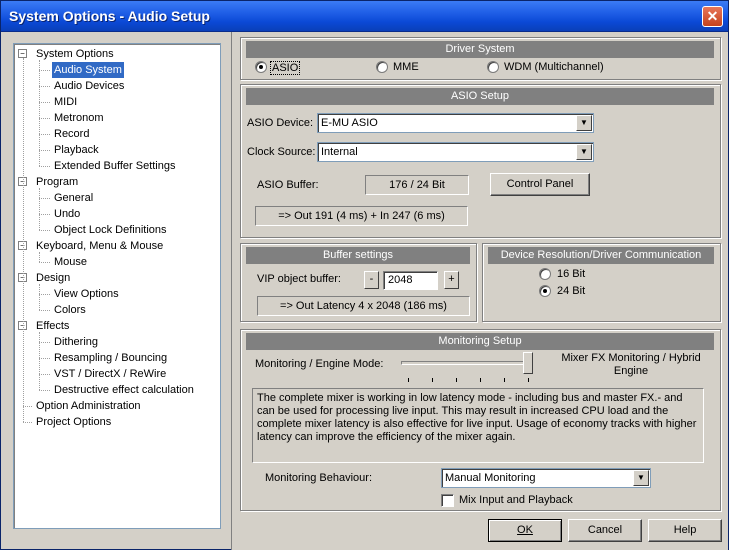  Describe the element at coordinates (490, 478) in the screenshot. I see `monitoring-behaviour-value: Manual Monitoring` at that location.